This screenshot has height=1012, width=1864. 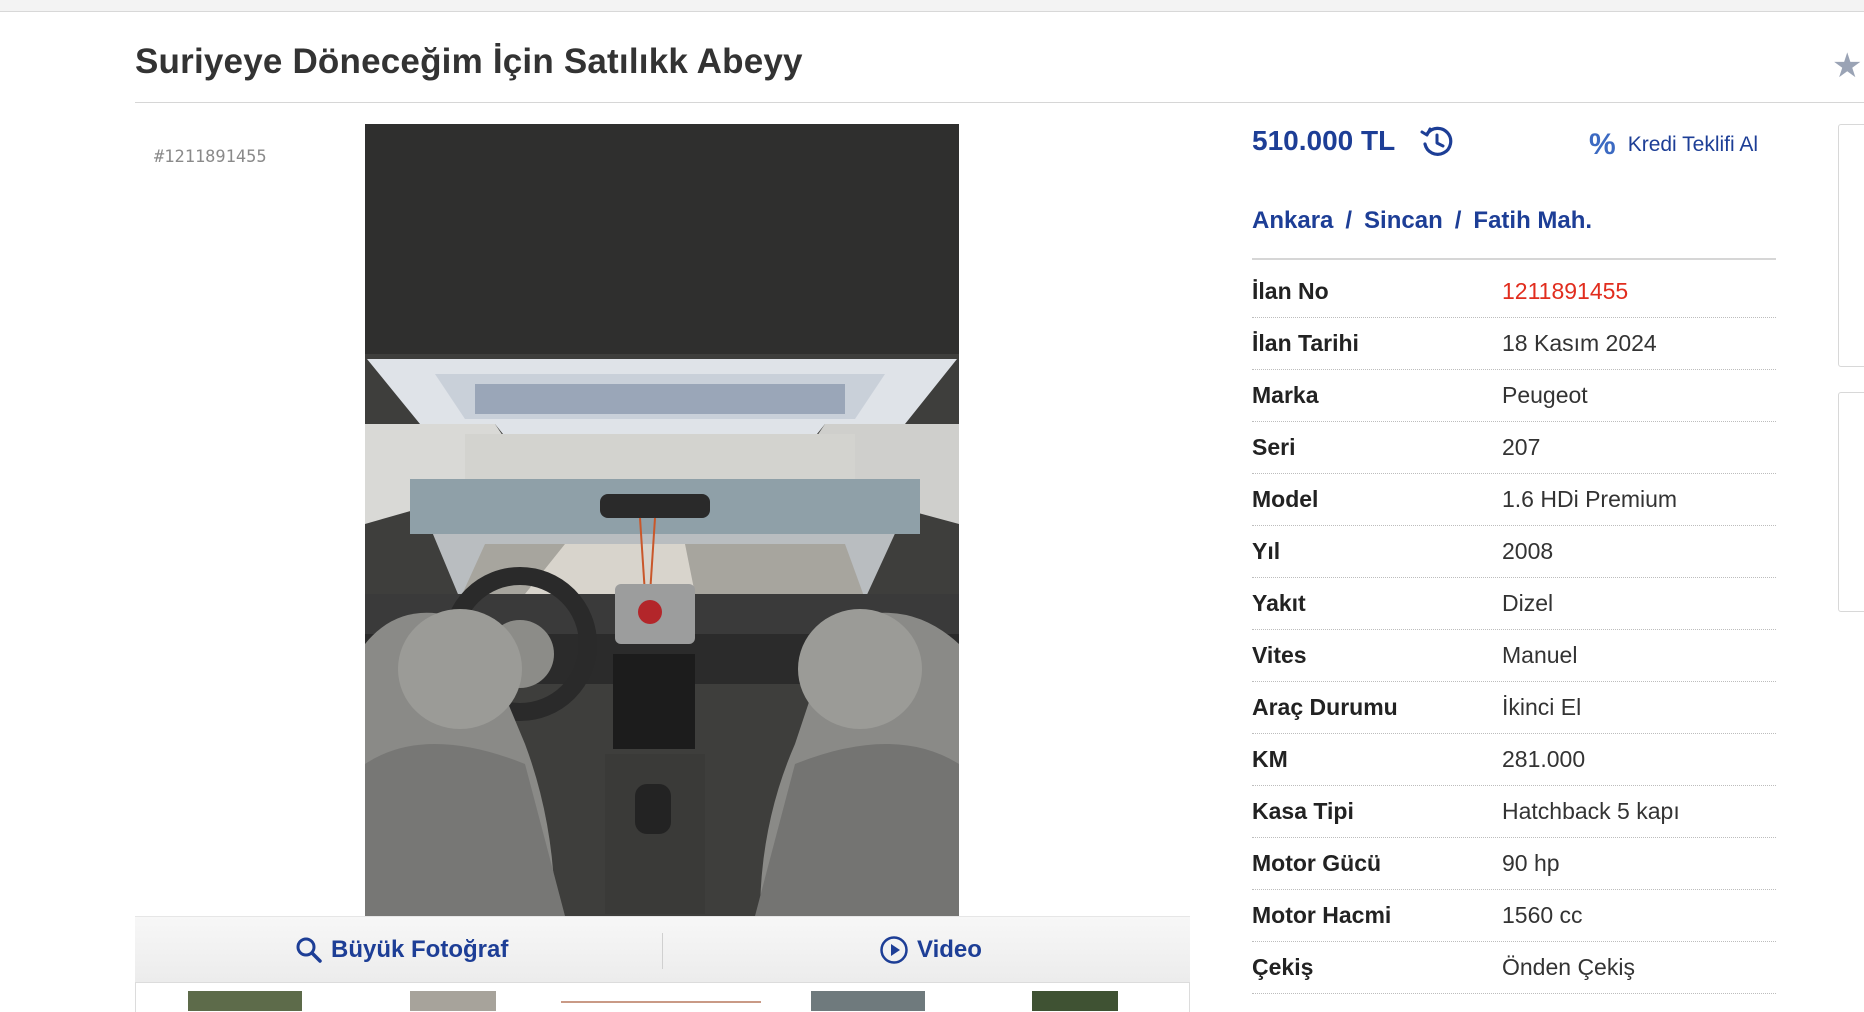 I want to click on ad-number-tag: #1211891455, so click(x=210, y=157).